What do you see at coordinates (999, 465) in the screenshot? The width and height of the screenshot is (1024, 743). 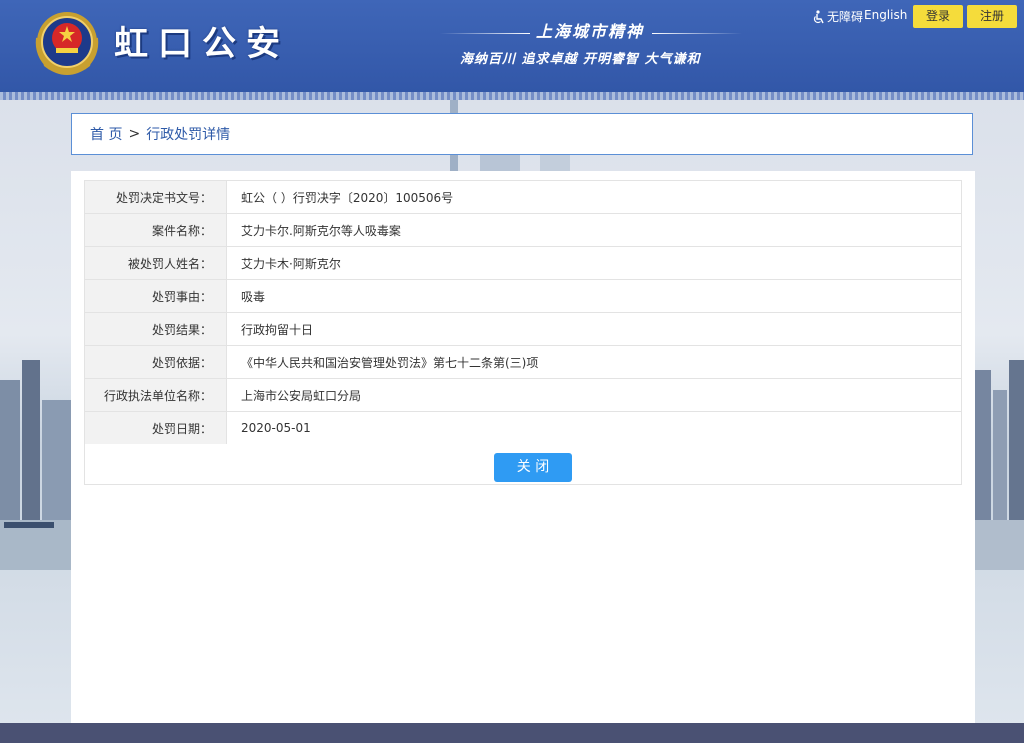 I see `background-skyline-right` at bounding box center [999, 465].